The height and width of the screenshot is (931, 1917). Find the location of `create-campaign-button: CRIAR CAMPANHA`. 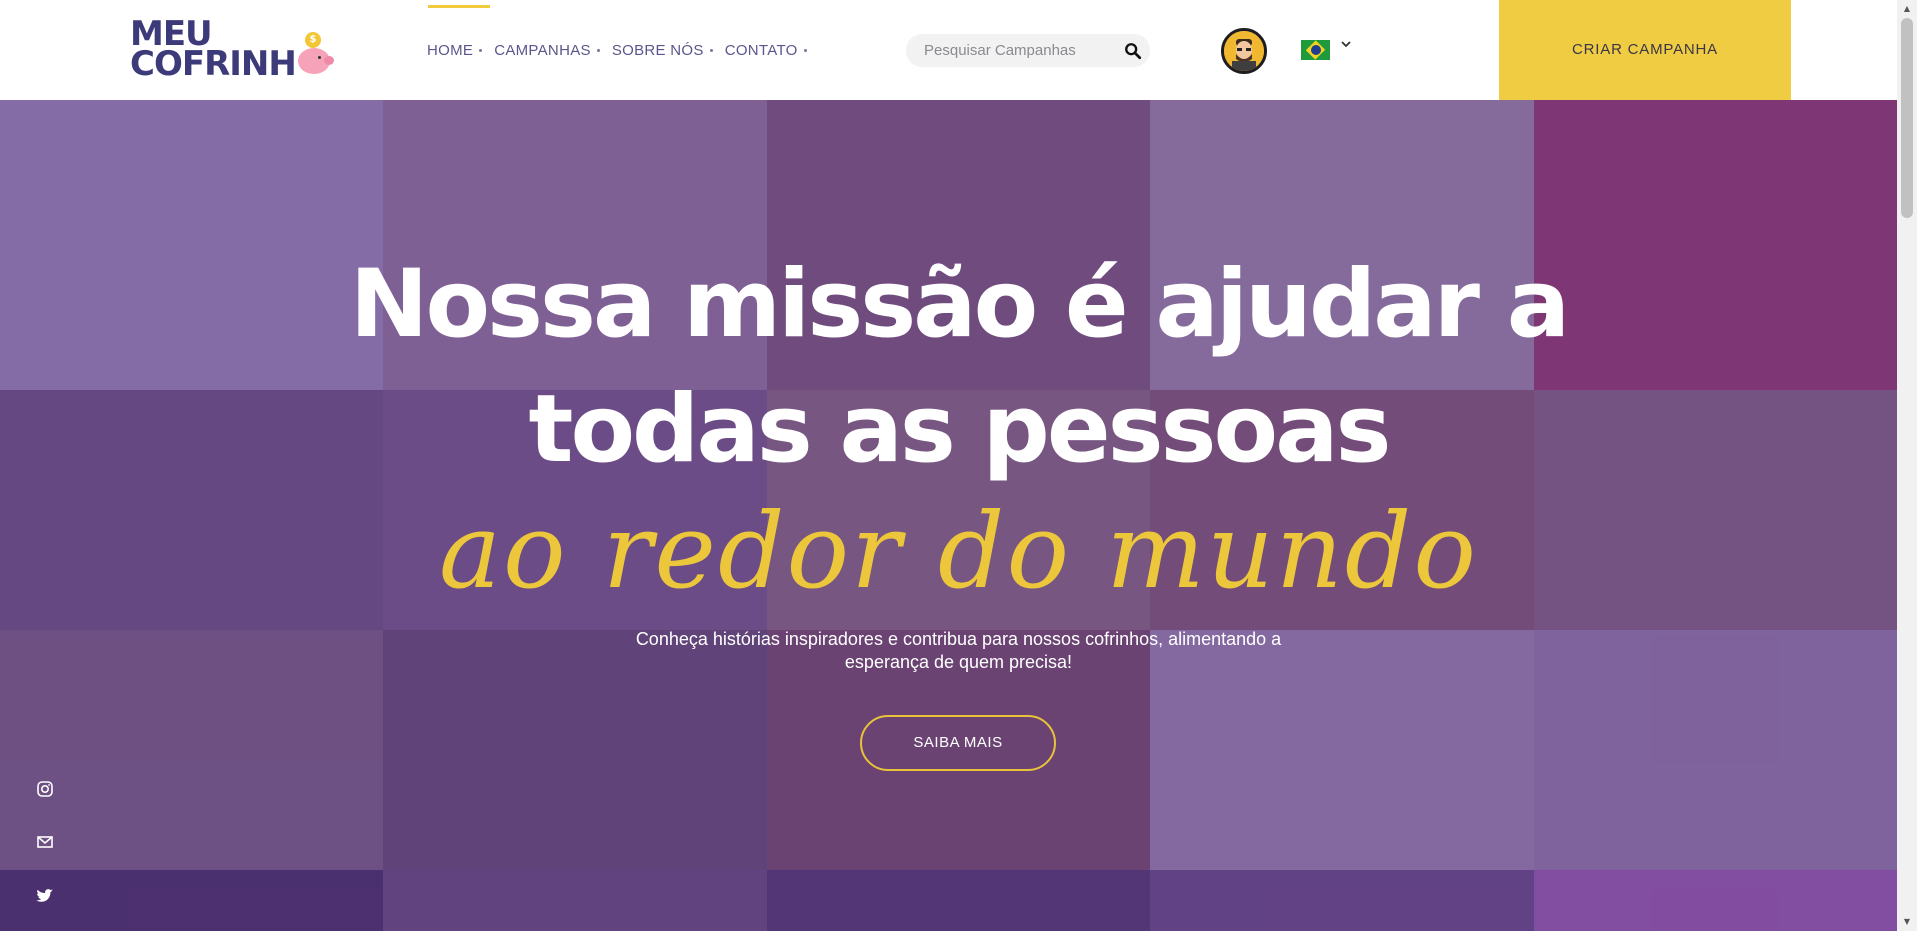

create-campaign-button: CRIAR CAMPANHA is located at coordinates (1645, 50).